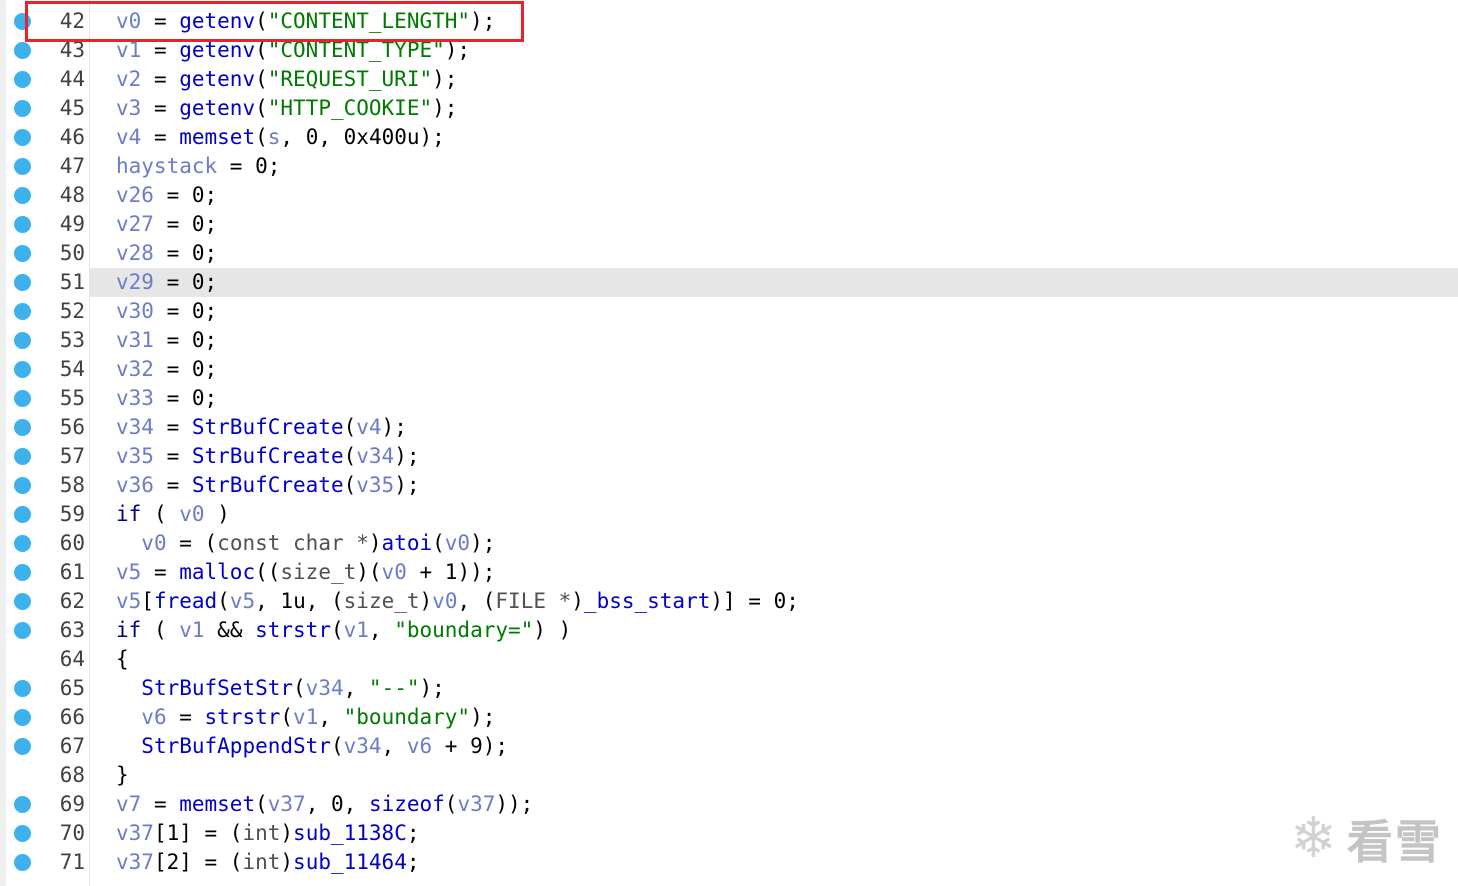 The image size is (1458, 886). What do you see at coordinates (72, 630) in the screenshot?
I see `line-number: 63` at bounding box center [72, 630].